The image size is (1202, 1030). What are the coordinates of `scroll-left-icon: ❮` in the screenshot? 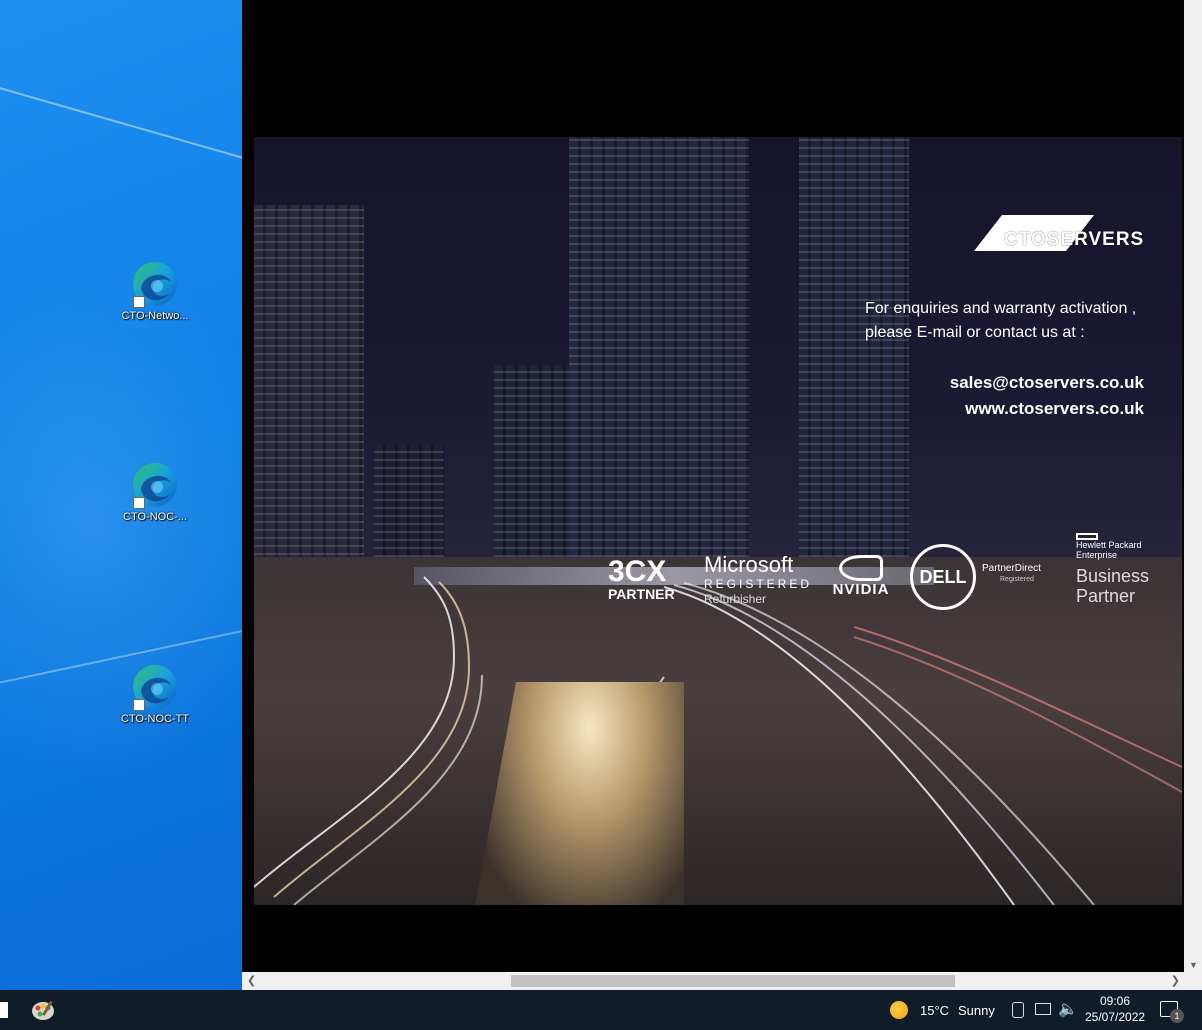 It's located at (251, 980).